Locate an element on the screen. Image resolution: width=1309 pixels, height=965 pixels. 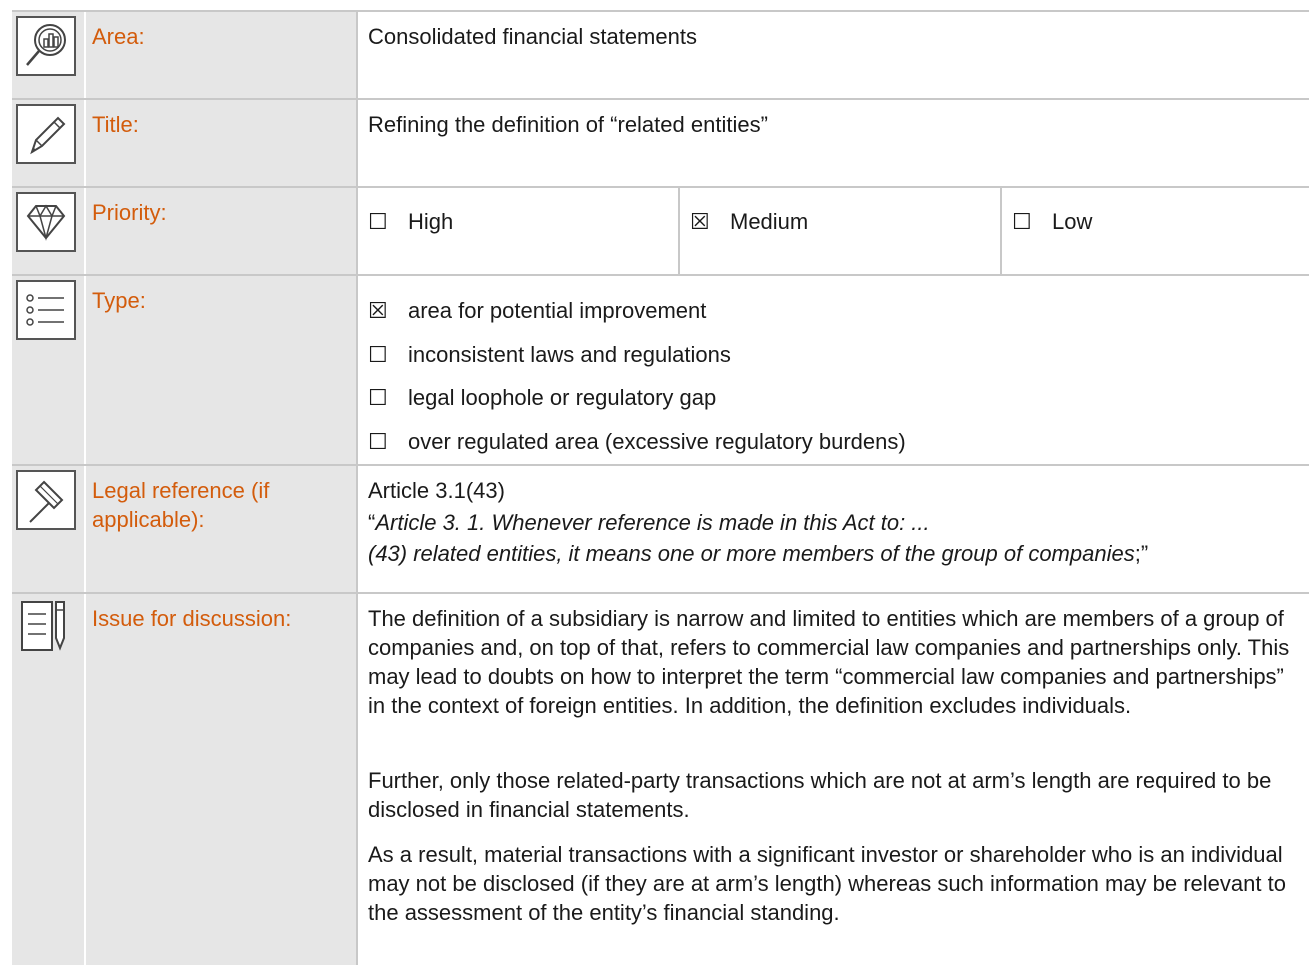
gavel-icon is located at coordinates (46, 500).